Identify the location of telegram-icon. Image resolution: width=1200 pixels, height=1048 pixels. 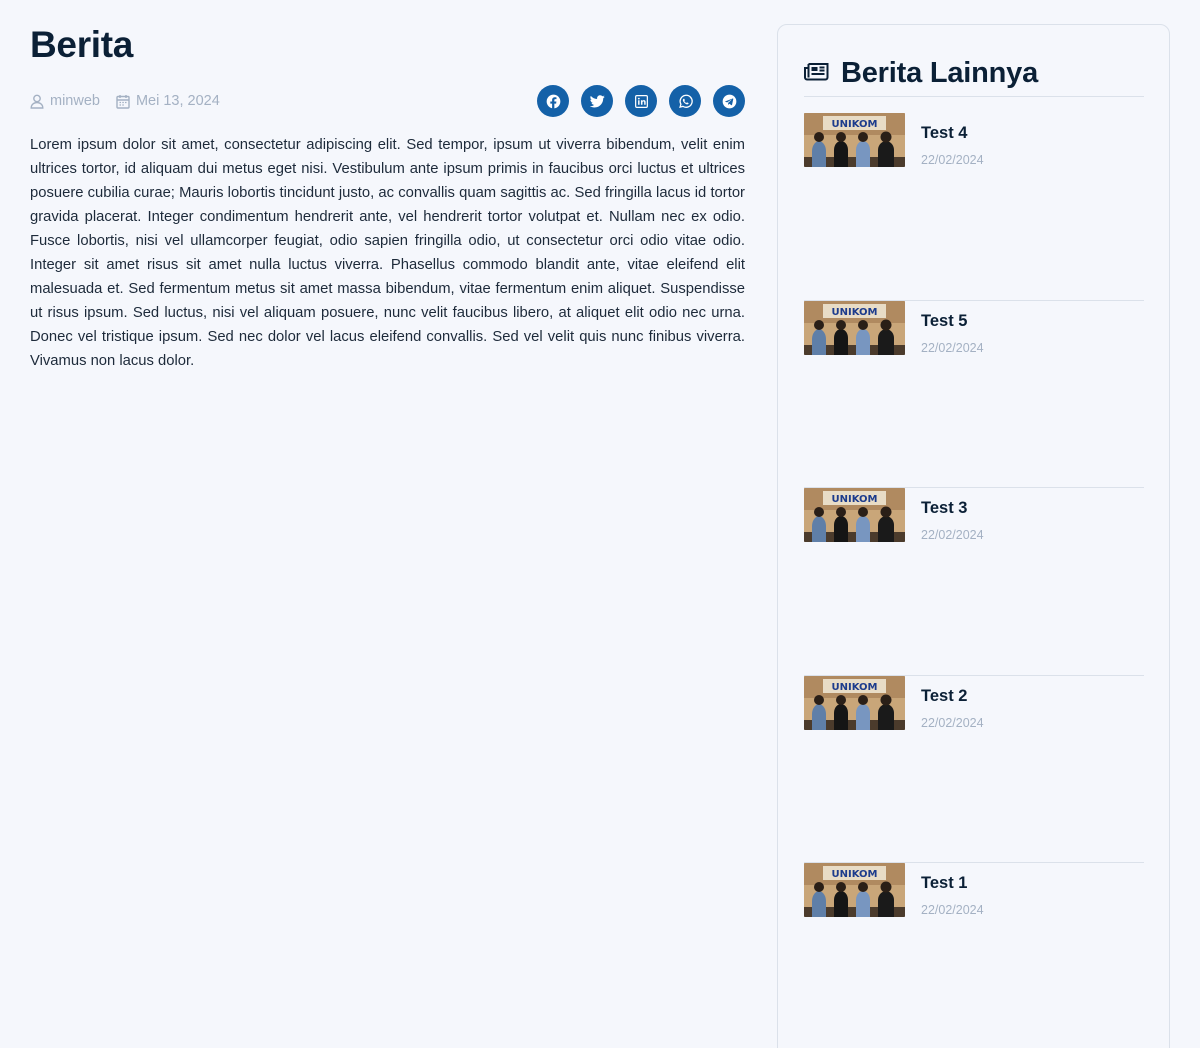
(729, 101).